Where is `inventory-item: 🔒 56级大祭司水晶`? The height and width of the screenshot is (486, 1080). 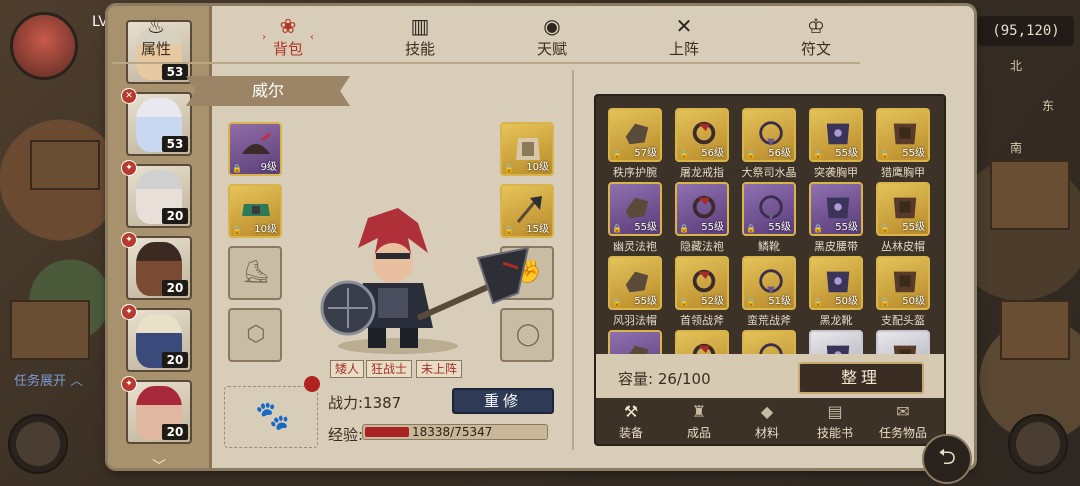
inventory-item: 🔒 56级大祭司水晶 is located at coordinates (775, 146).